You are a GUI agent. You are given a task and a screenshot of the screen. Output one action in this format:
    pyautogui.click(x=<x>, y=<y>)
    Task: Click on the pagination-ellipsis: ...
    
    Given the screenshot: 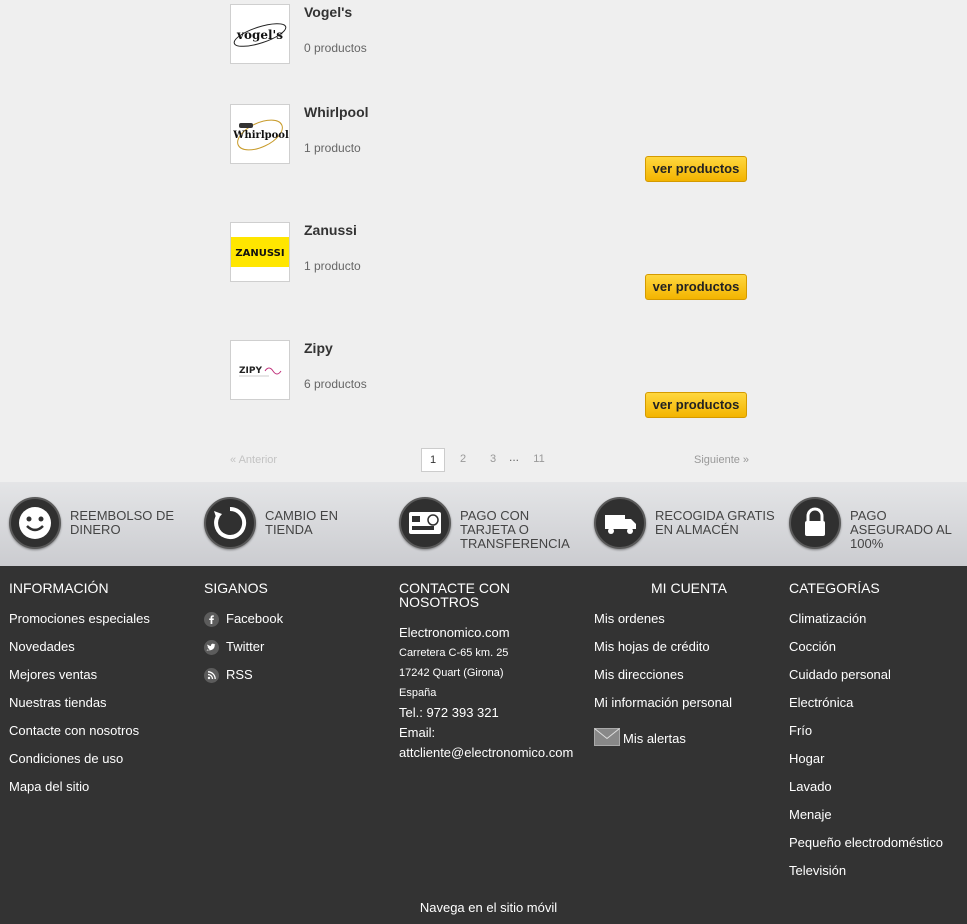 What is the action you would take?
    pyautogui.click(x=514, y=457)
    